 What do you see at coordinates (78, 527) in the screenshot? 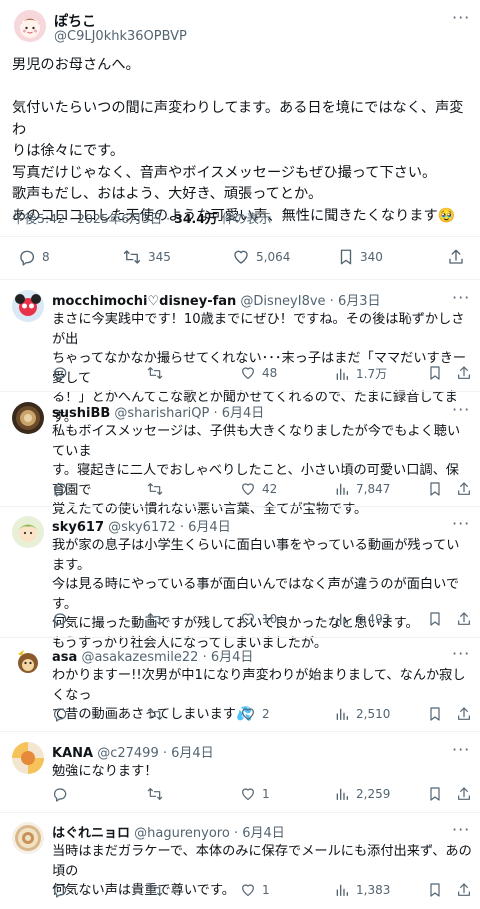
I see `author-name: sky617` at bounding box center [78, 527].